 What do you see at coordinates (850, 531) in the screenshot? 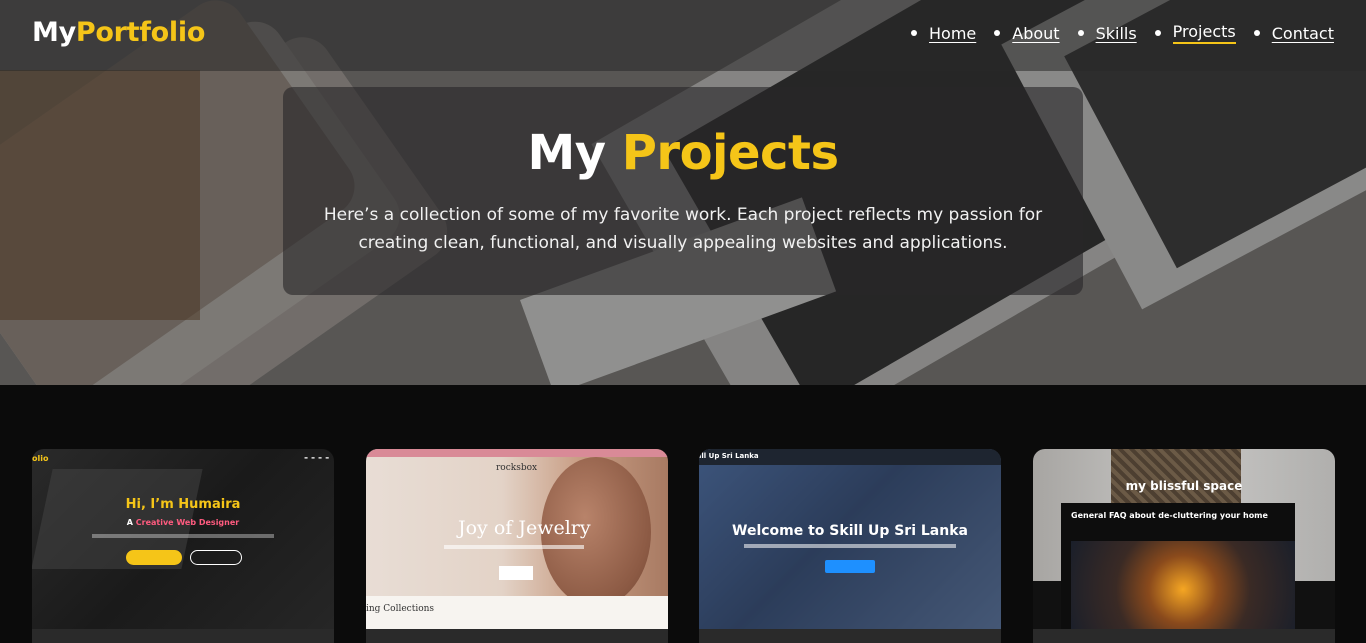
I see `thumb-heading: Welcome to Skill Up Sri Lanka` at bounding box center [850, 531].